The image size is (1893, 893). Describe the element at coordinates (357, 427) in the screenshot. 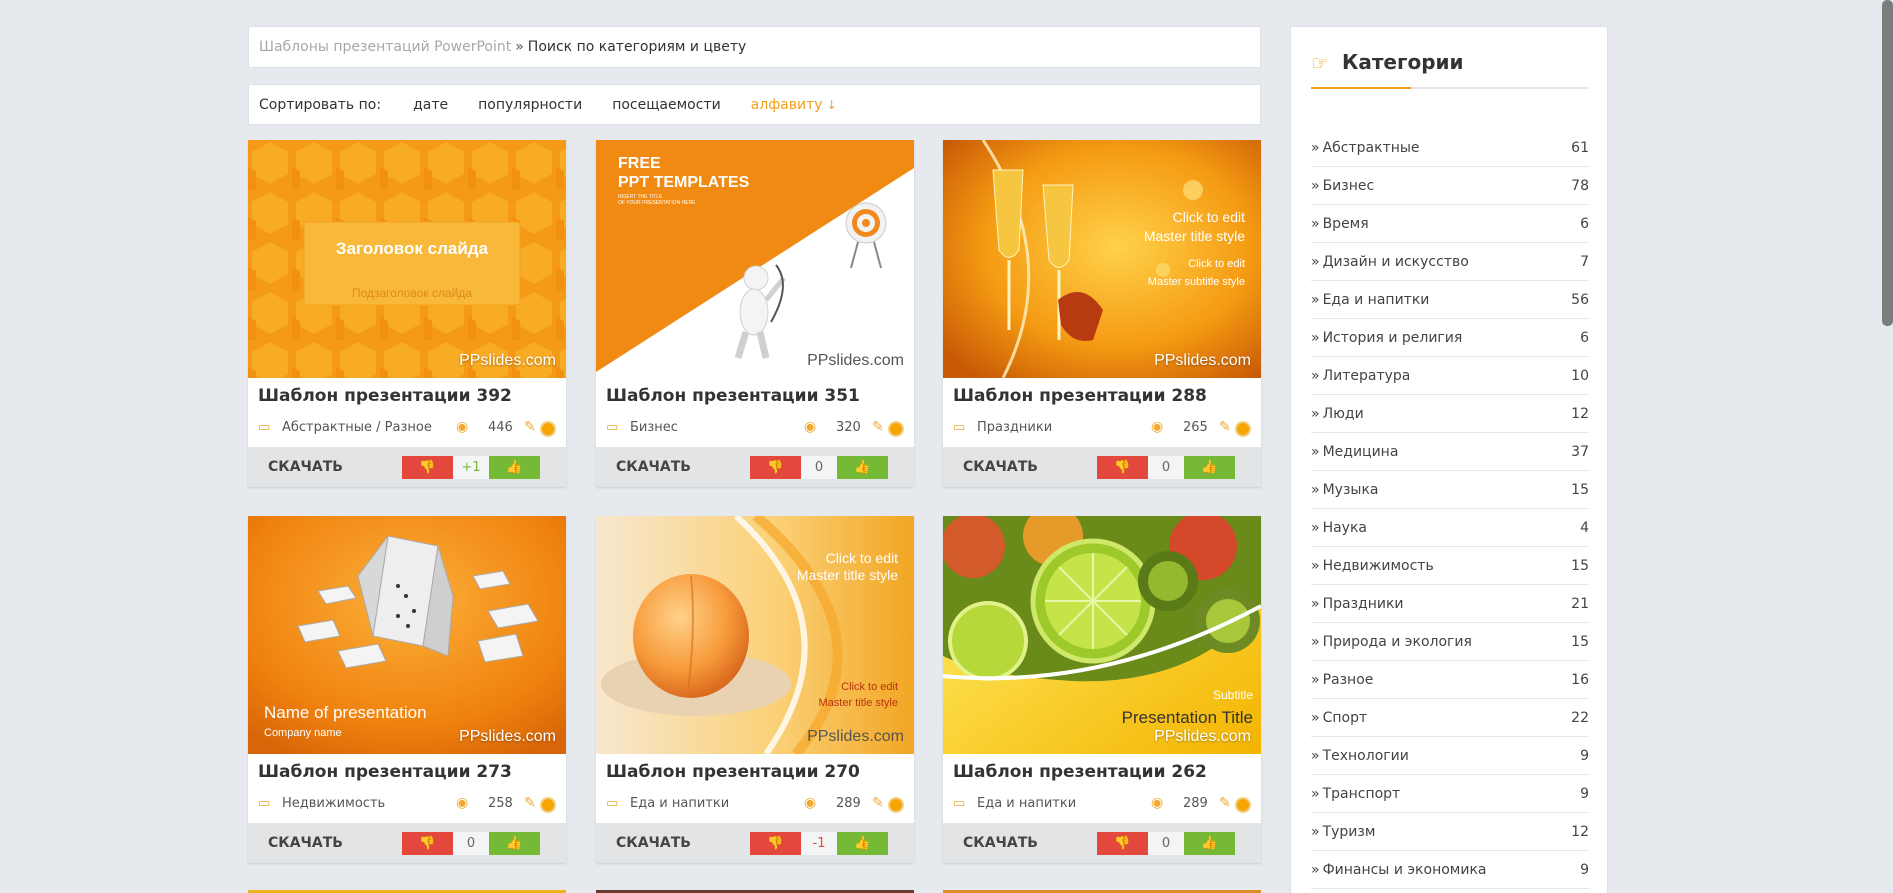

I see `template-category-link: Абстрактные / Разное` at that location.